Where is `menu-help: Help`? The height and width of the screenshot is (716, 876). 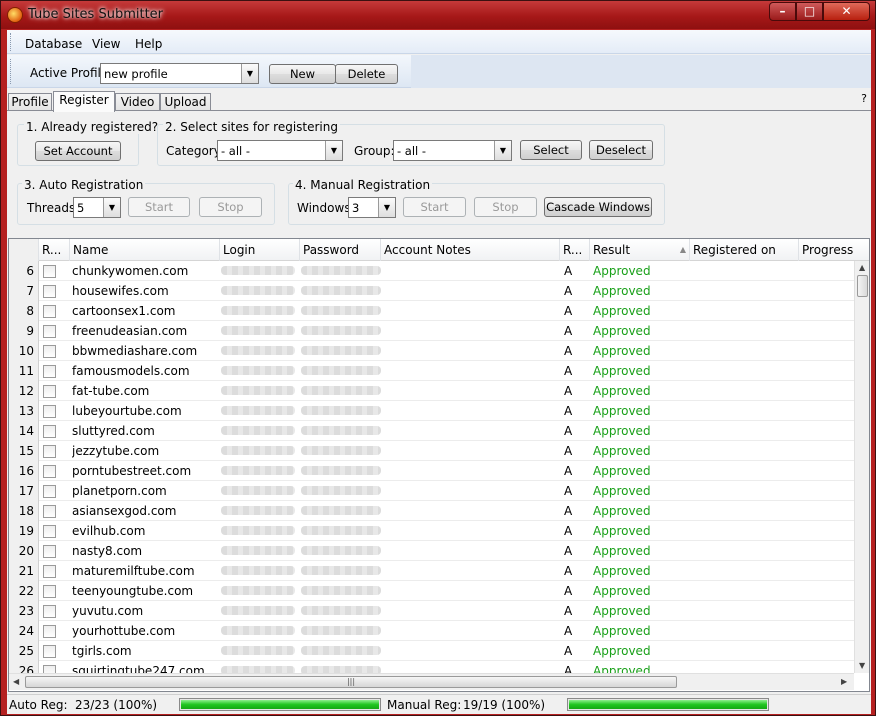 menu-help: Help is located at coordinates (148, 44).